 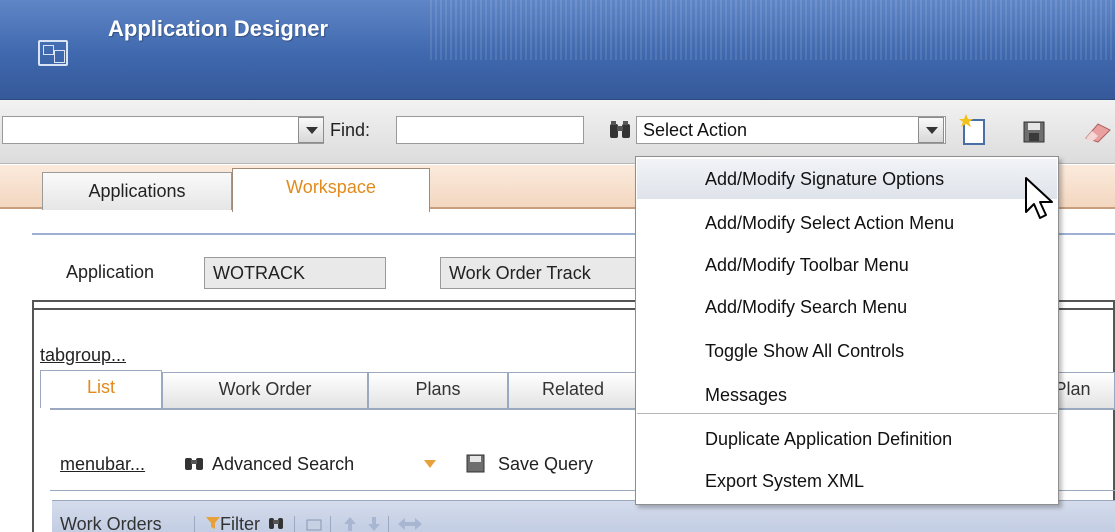 What do you see at coordinates (1097, 132) in the screenshot?
I see `clear-icon` at bounding box center [1097, 132].